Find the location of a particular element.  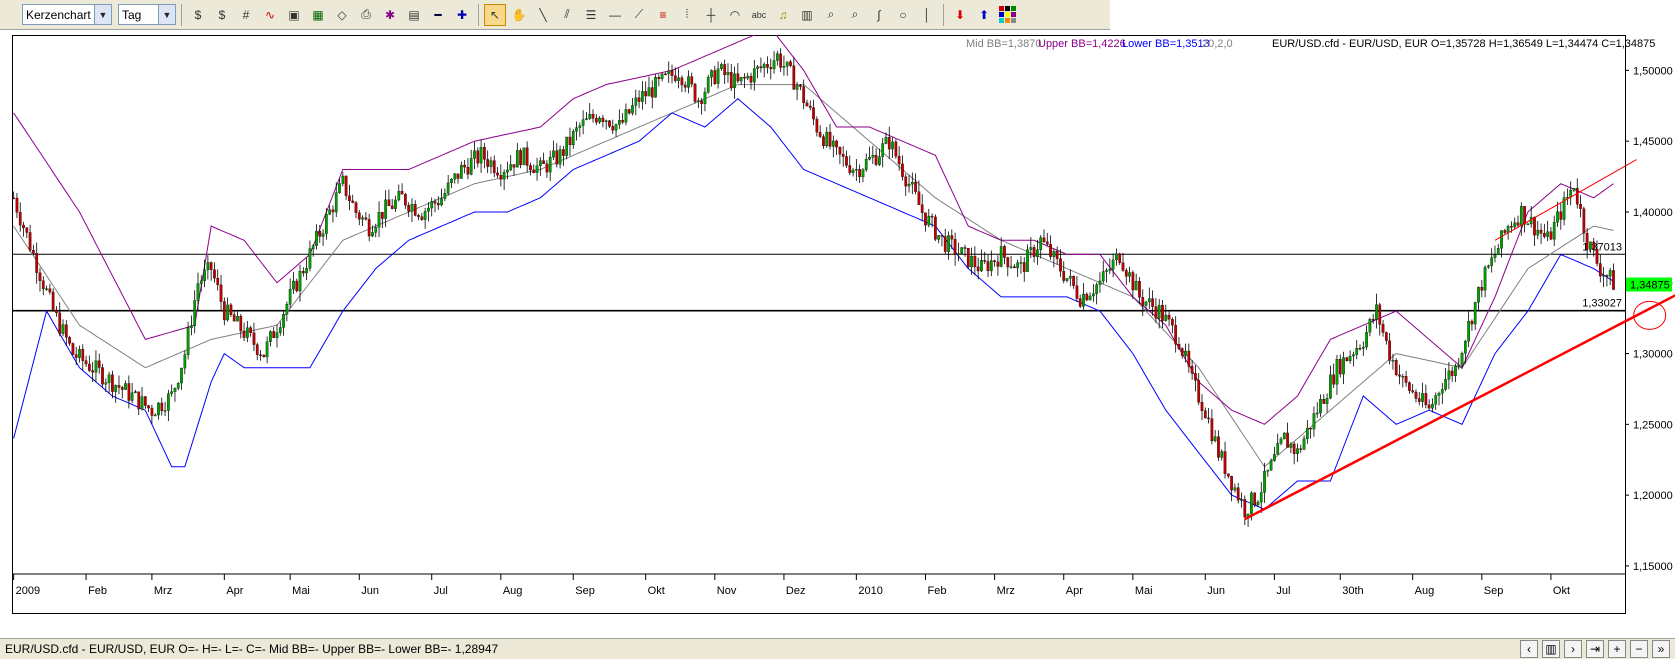

zoom-in-icon: ✚ is located at coordinates (462, 15).